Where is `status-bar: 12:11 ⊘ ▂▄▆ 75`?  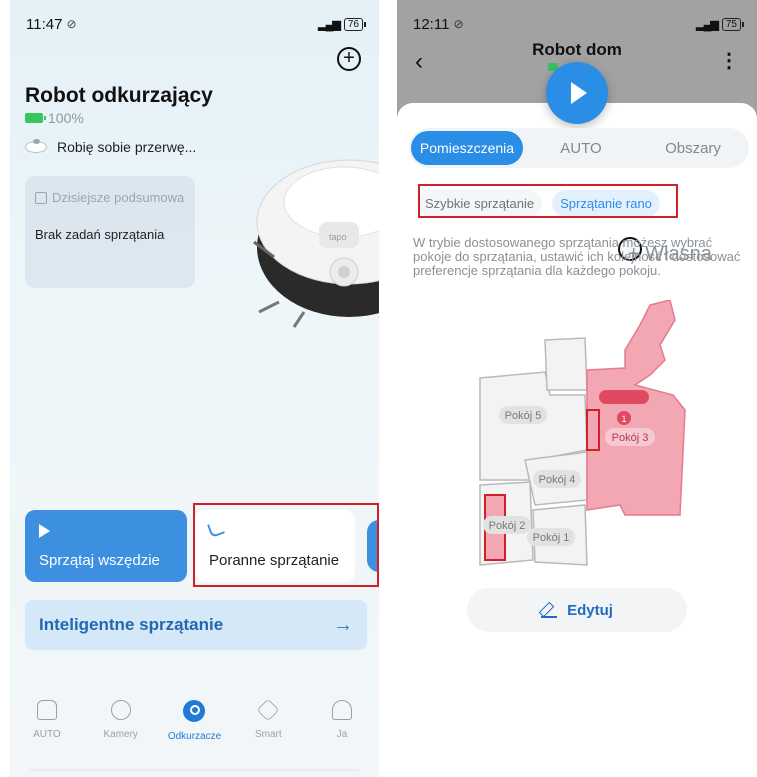
status-bar: 12:11 ⊘ ▂▄▆ 75 is located at coordinates (579, 24).